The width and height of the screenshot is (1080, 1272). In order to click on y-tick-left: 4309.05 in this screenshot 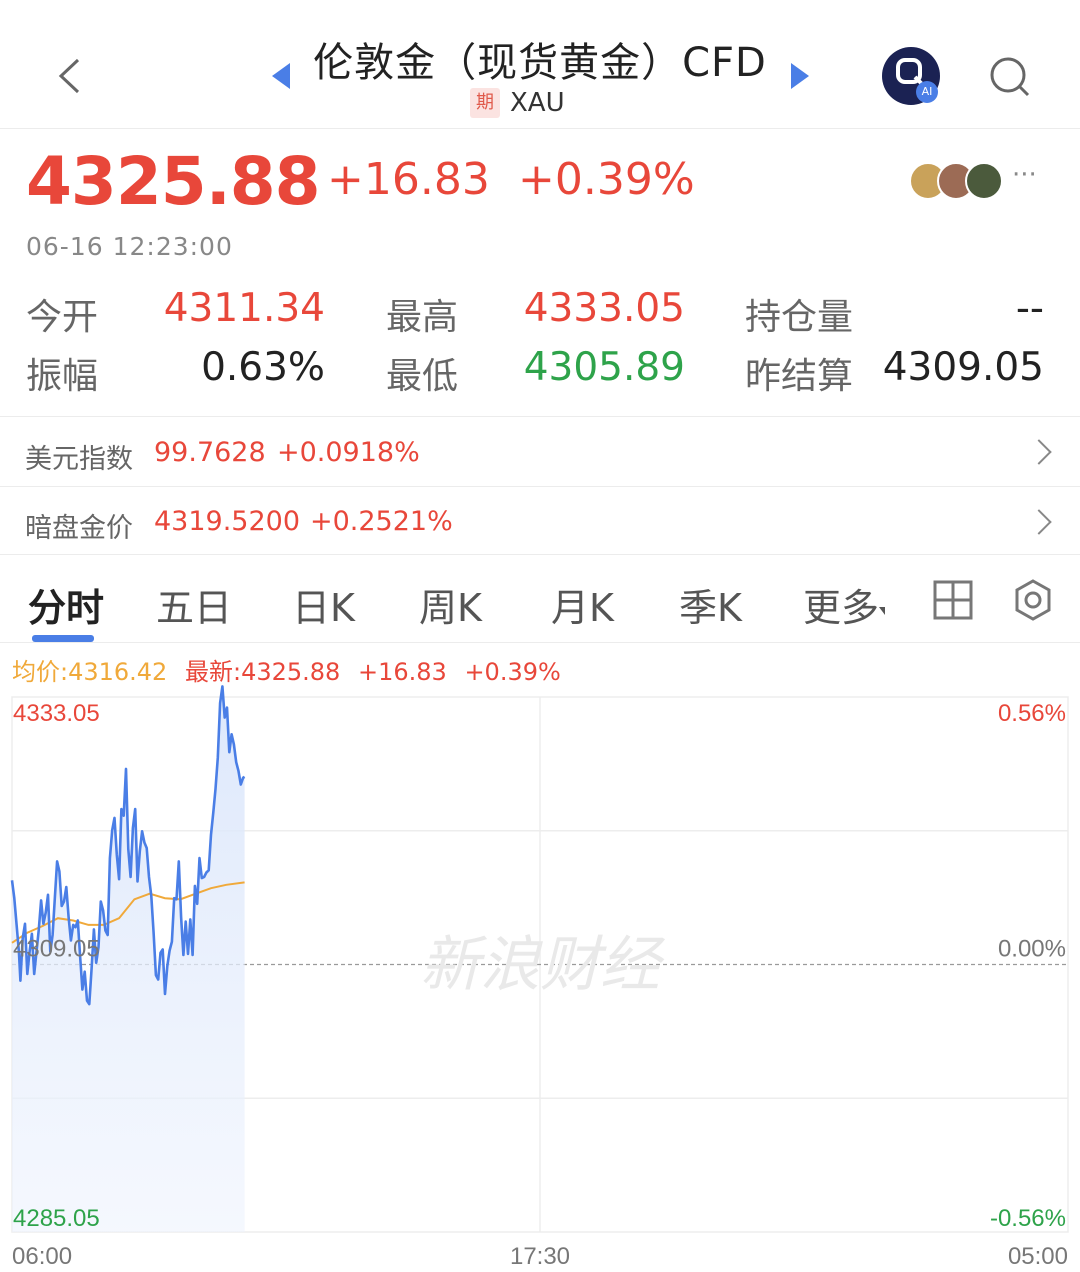, I will do `click(56, 949)`.